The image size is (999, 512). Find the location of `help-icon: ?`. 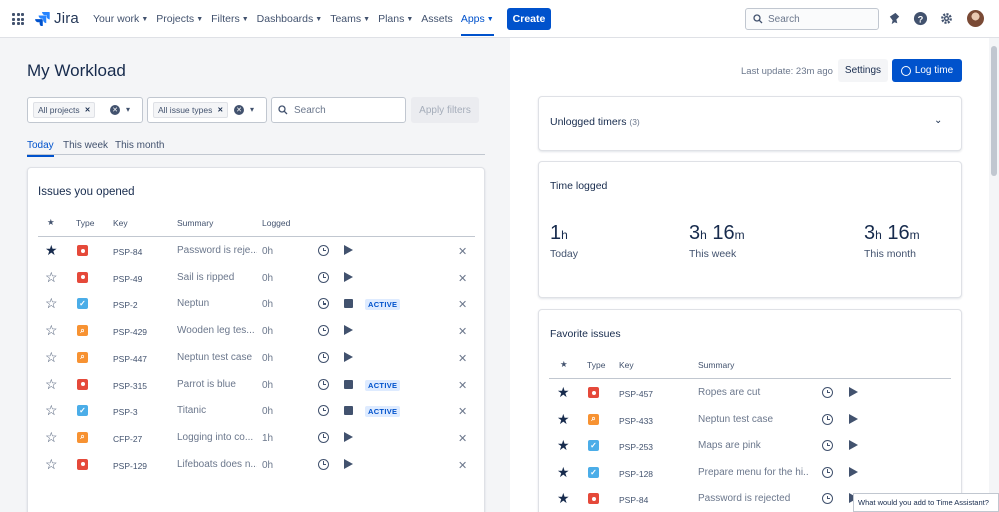

help-icon: ? is located at coordinates (920, 18).